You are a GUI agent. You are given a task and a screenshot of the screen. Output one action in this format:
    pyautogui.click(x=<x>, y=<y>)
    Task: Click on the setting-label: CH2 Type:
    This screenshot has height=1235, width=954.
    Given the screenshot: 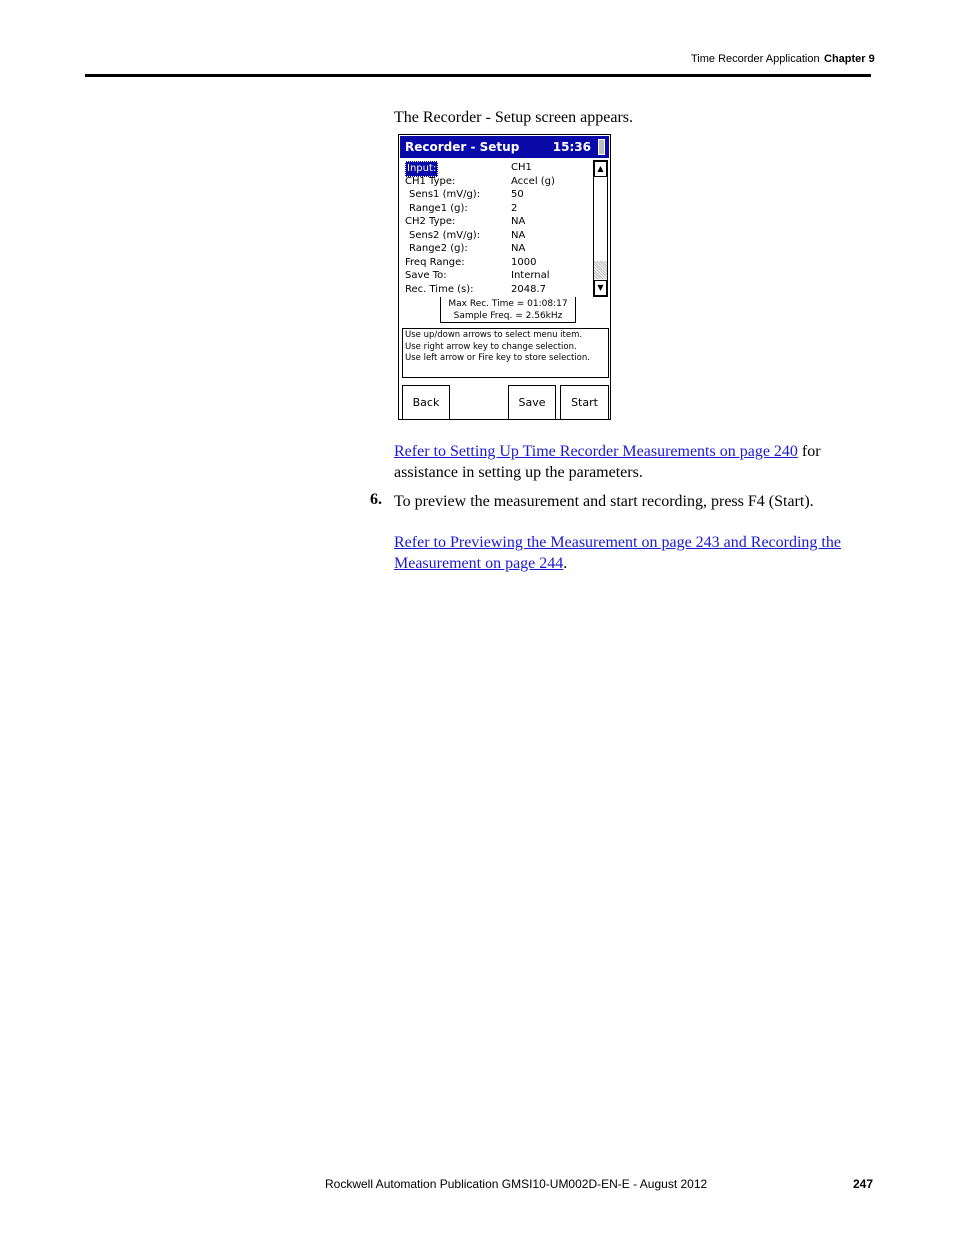 What is the action you would take?
    pyautogui.click(x=430, y=221)
    